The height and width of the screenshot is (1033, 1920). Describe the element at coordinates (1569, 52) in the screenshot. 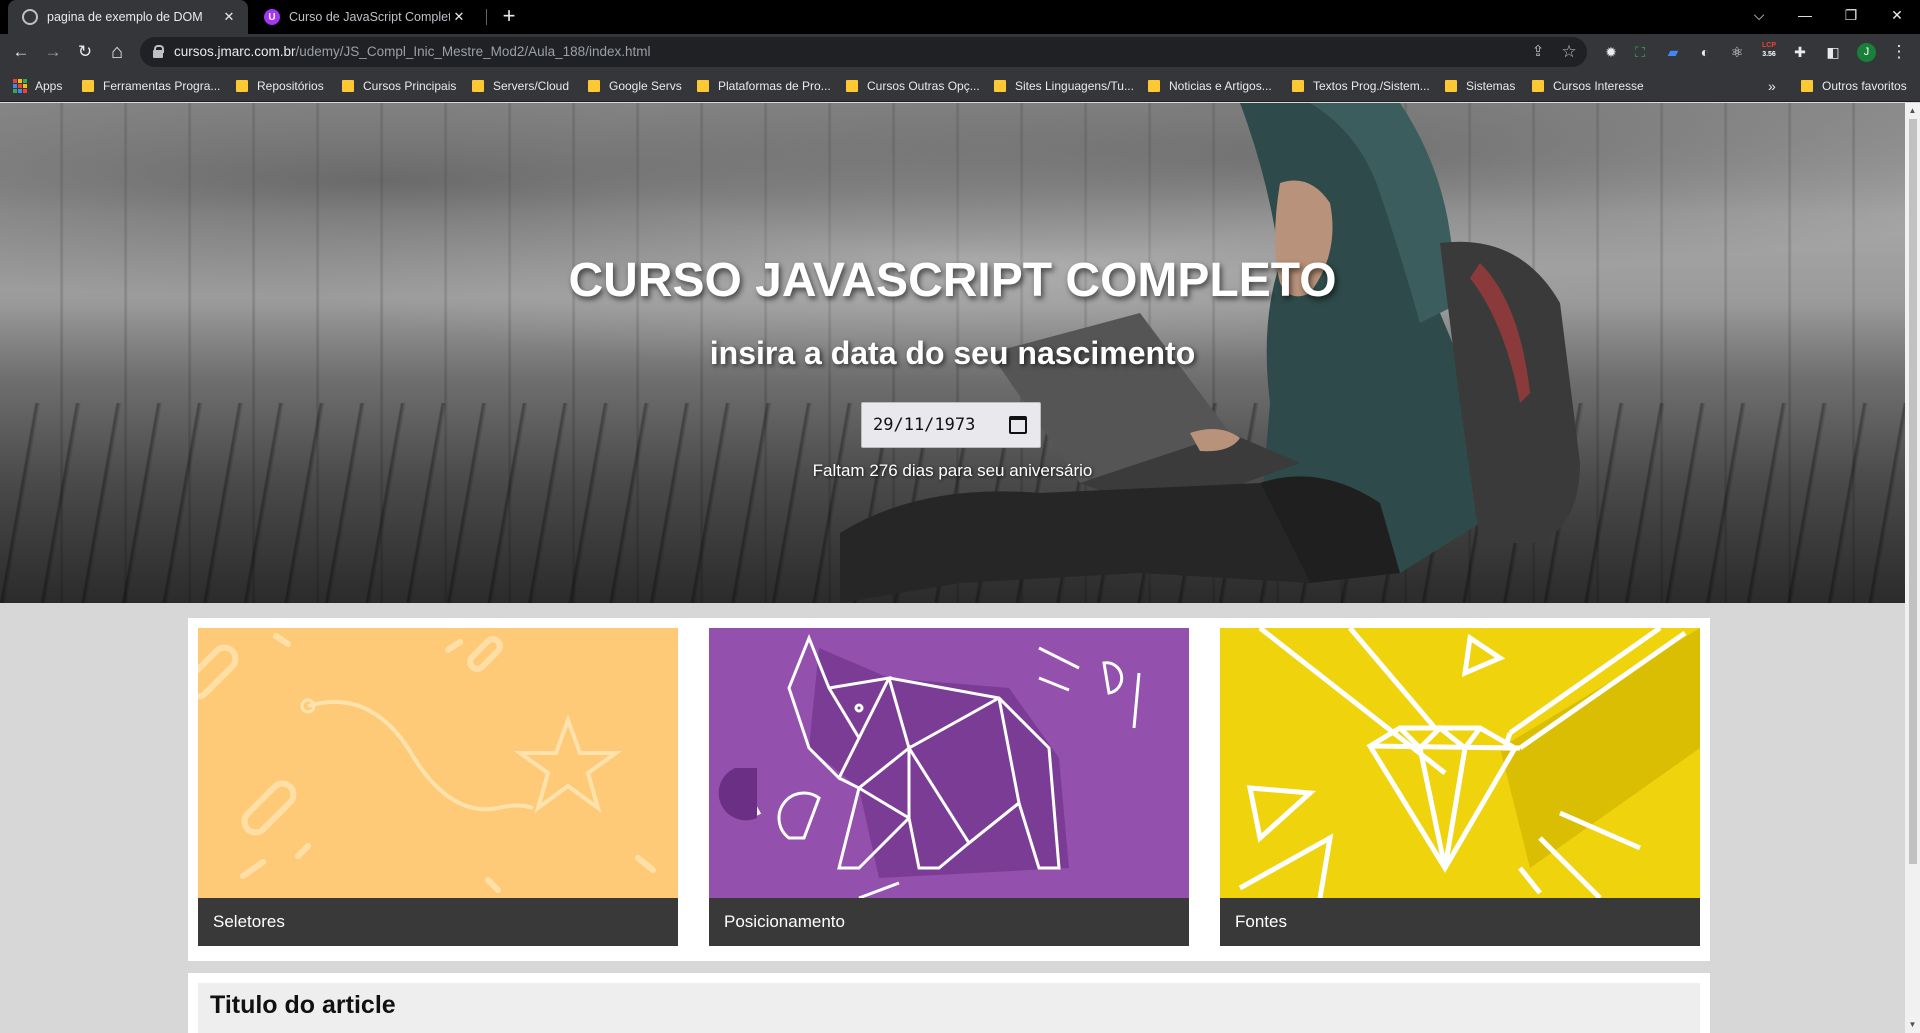

I see `bookmark-star-icon: ☆` at that location.